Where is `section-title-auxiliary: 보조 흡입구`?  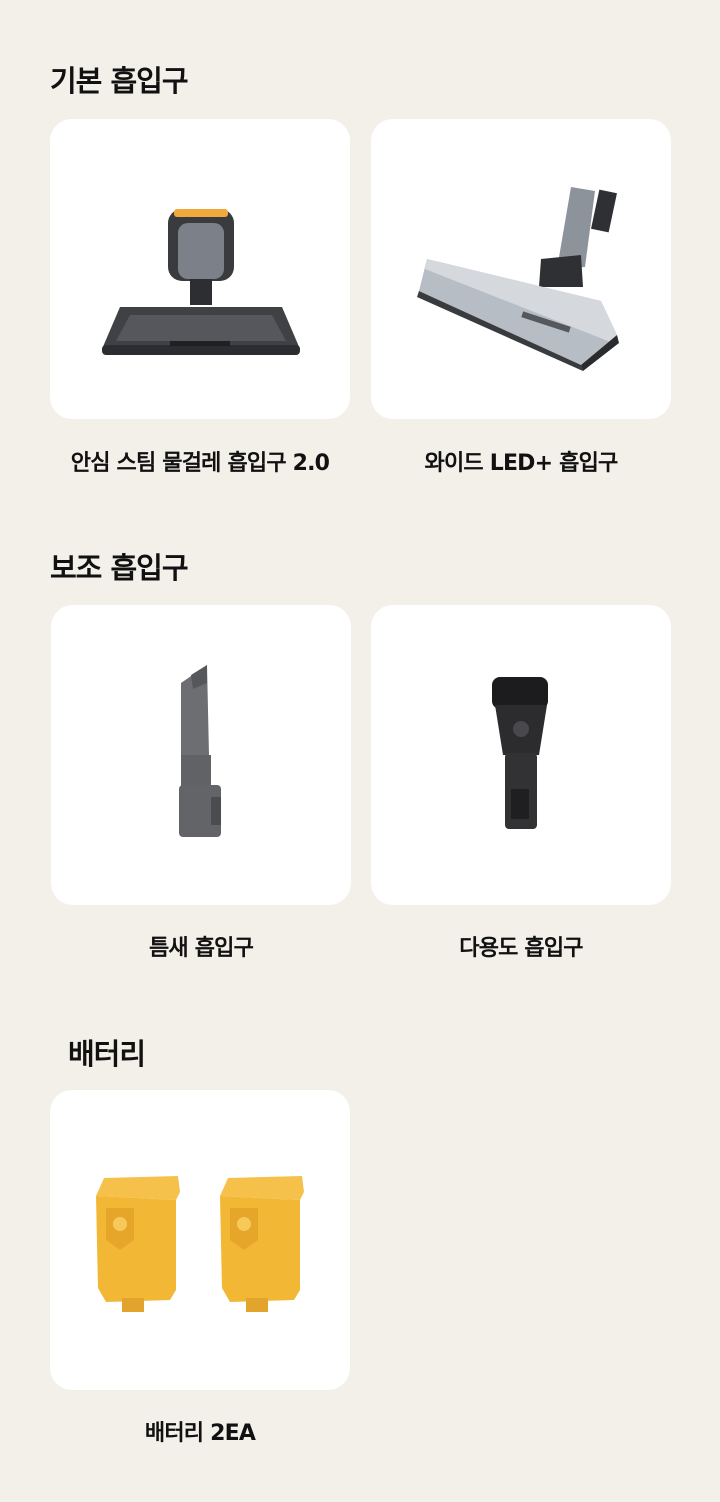 section-title-auxiliary: 보조 흡입구 is located at coordinates (119, 568).